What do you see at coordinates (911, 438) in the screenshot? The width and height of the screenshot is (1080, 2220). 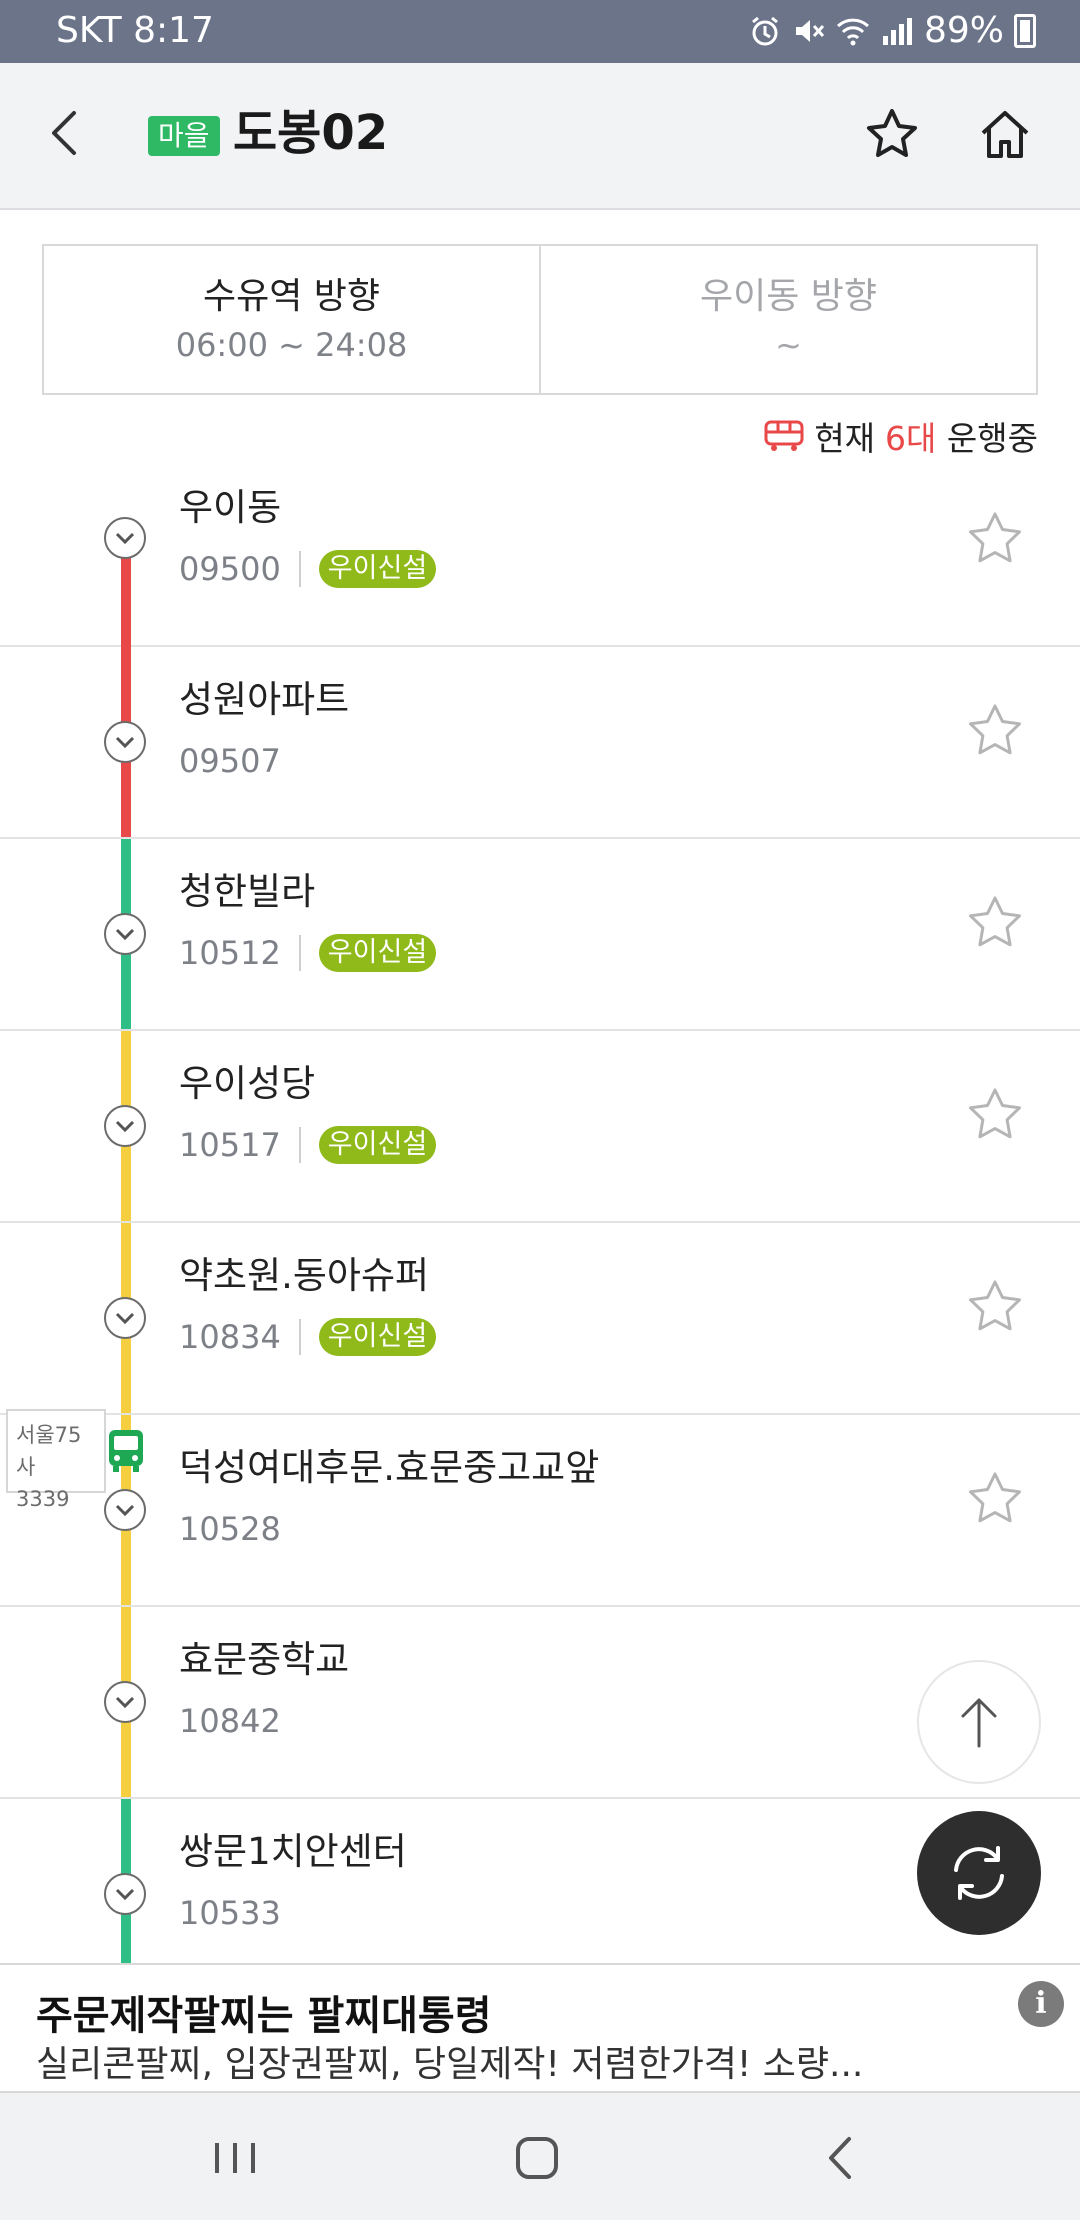 I see `running-count: 6대` at bounding box center [911, 438].